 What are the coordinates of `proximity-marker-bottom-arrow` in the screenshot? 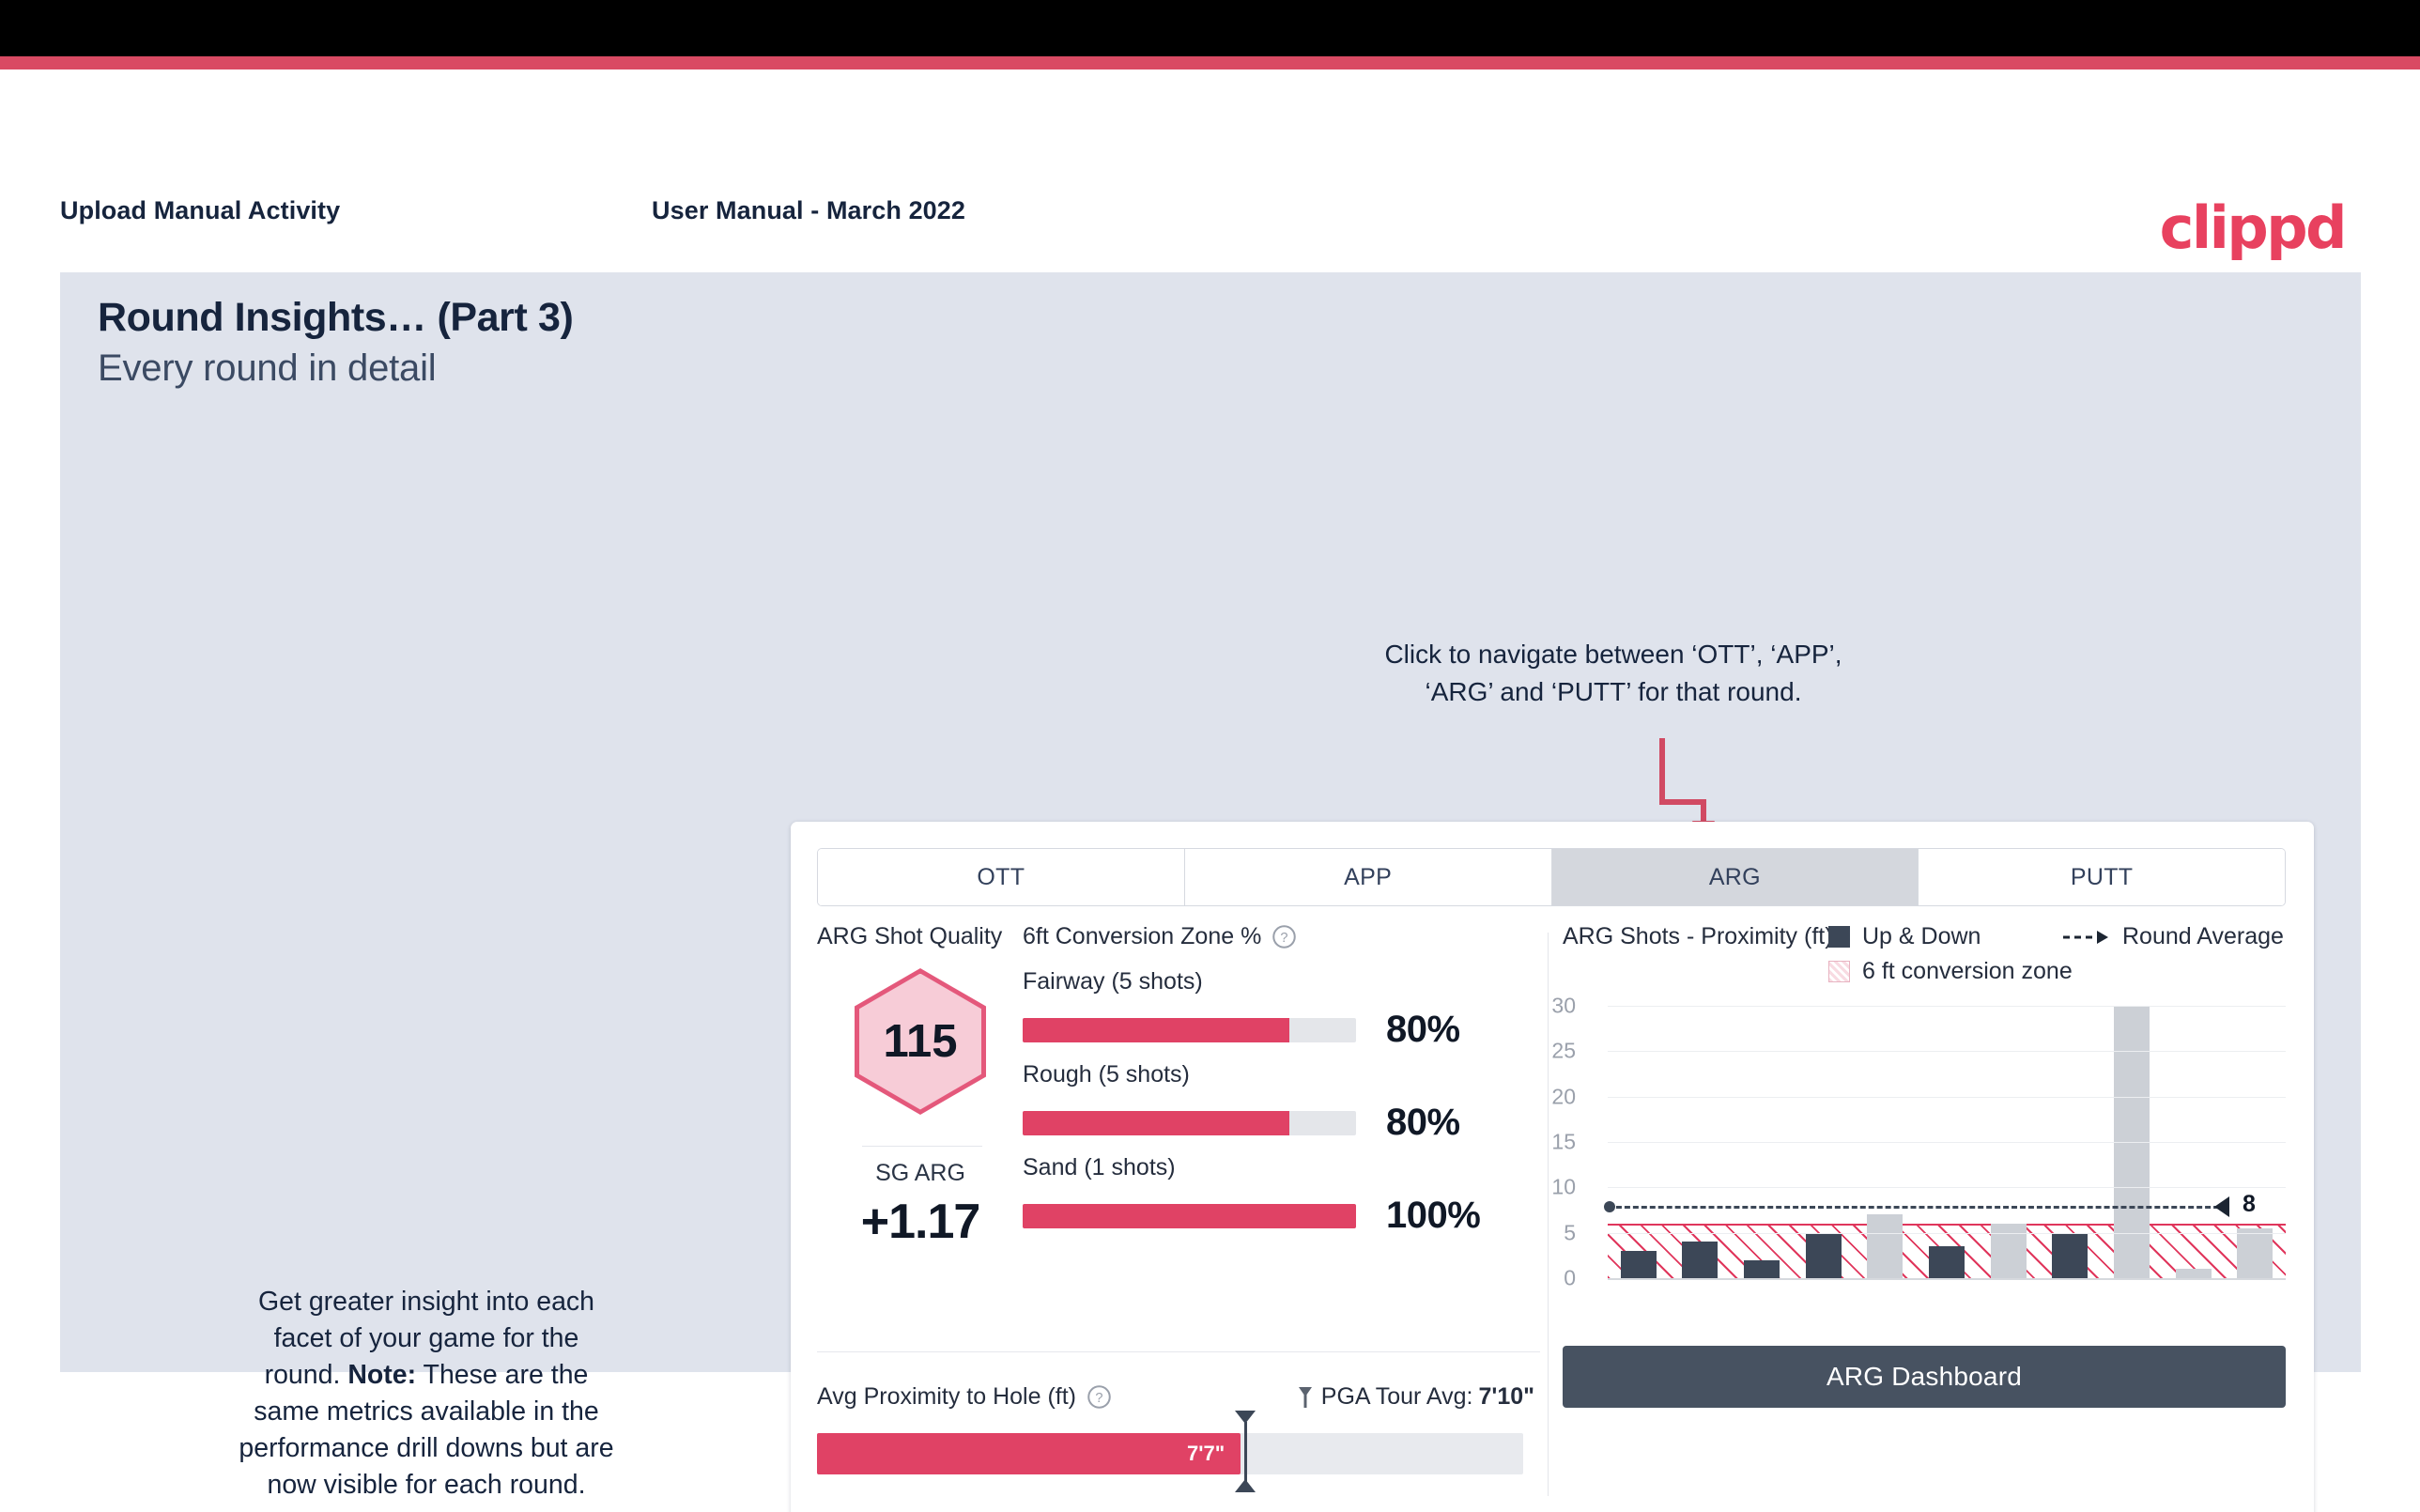 It's located at (1245, 1486).